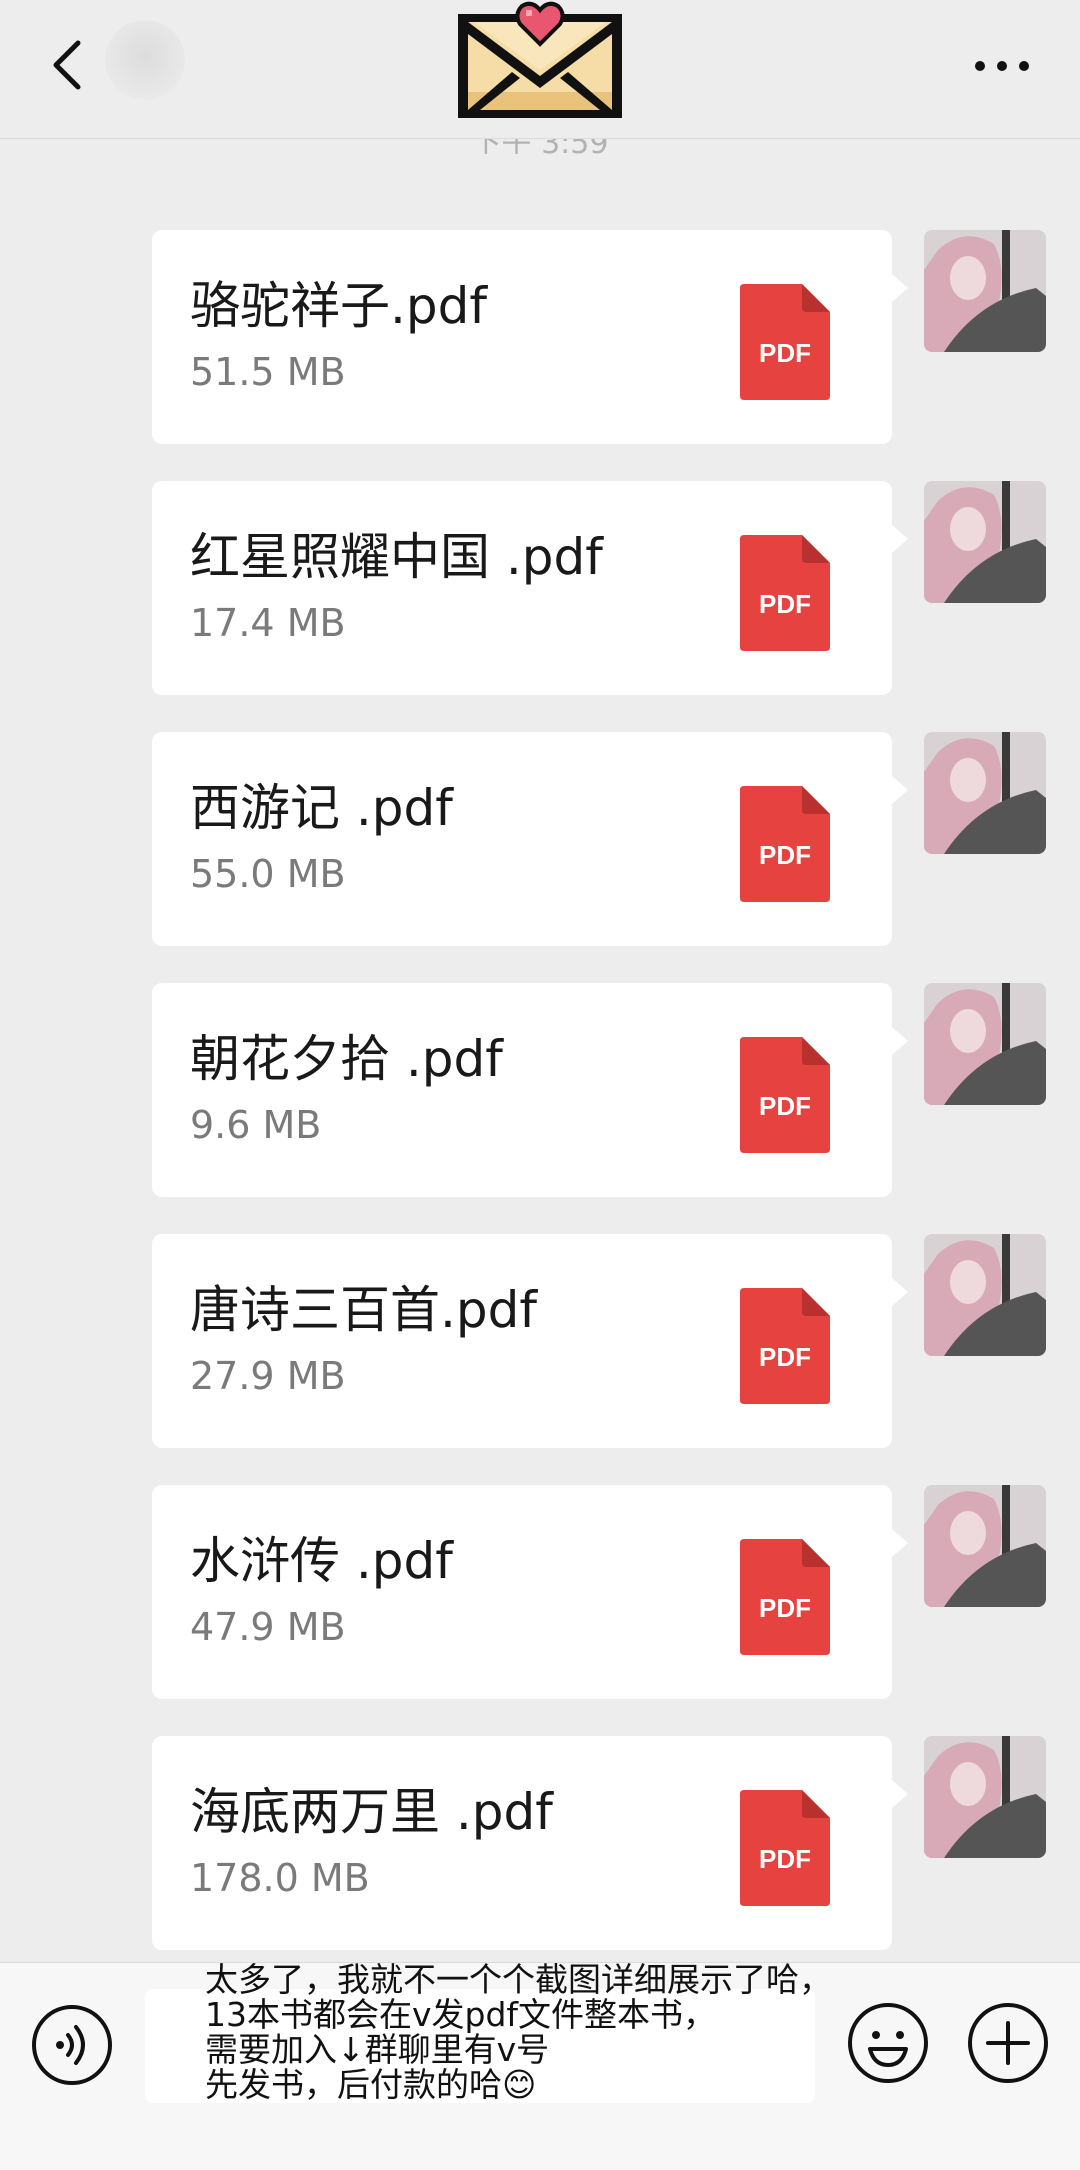  Describe the element at coordinates (371, 2084) in the screenshot. I see `overlay-caption-line: 先发书，后付款的哈😊` at that location.